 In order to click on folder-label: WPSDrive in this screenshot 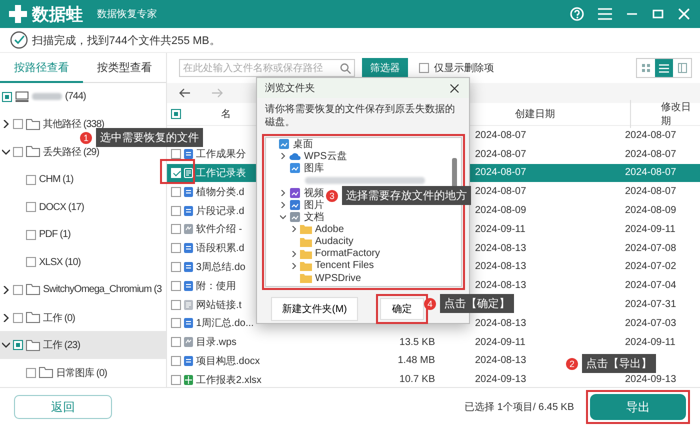, I will do `click(338, 278)`.